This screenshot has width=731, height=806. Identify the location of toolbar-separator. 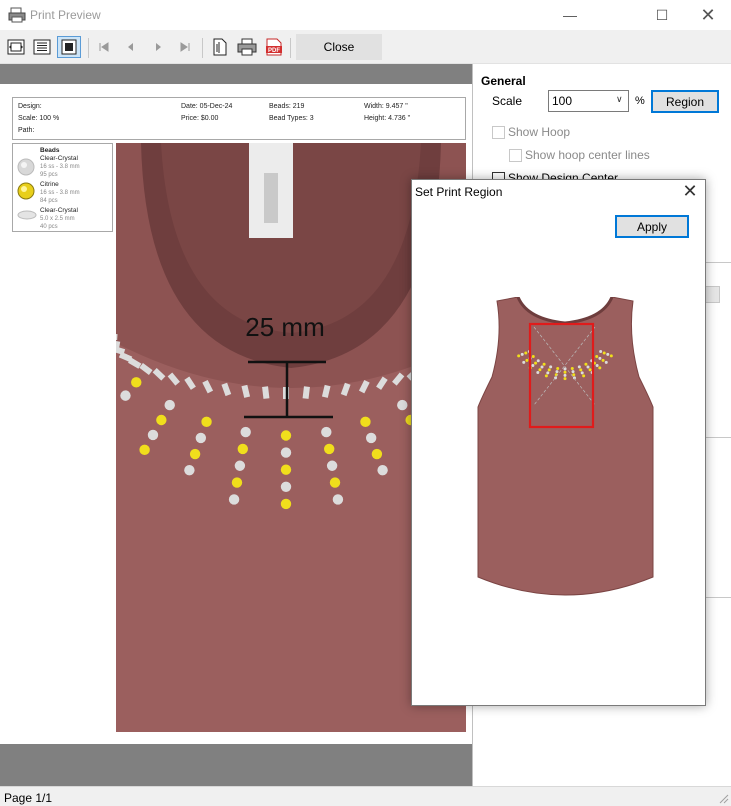
(202, 48).